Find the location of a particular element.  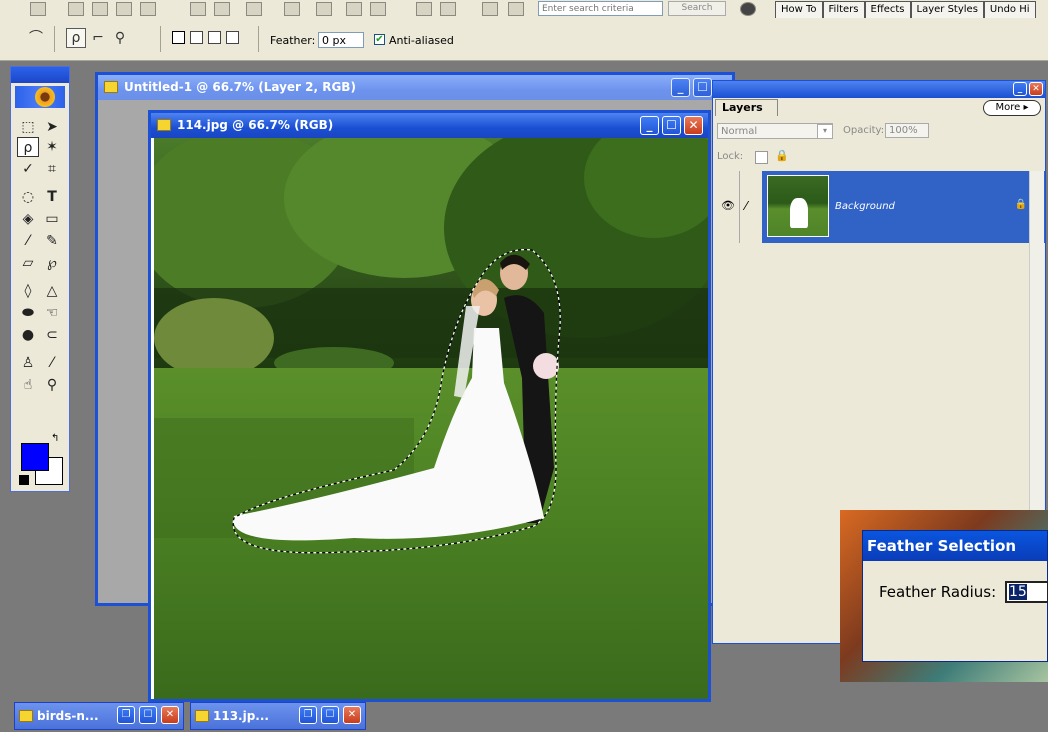

save-icon is located at coordinates (124, 9).